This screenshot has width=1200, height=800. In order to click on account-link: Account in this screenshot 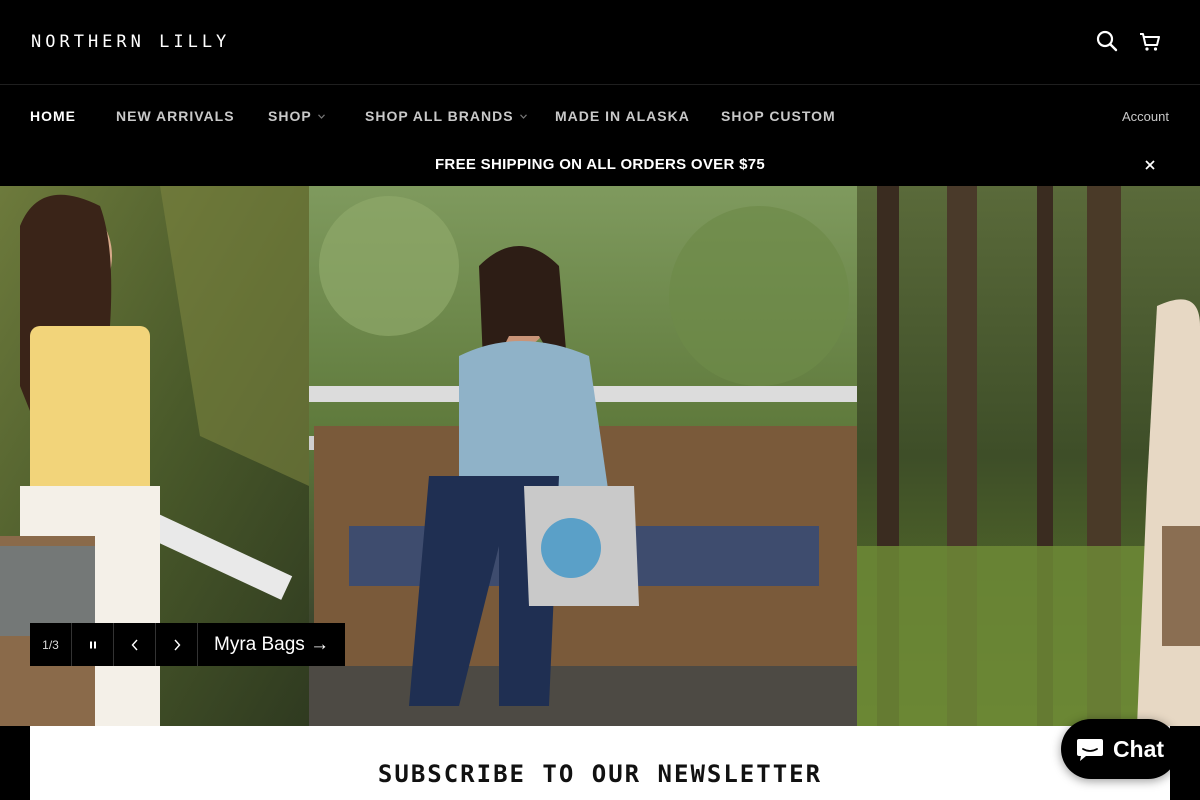, I will do `click(1145, 116)`.